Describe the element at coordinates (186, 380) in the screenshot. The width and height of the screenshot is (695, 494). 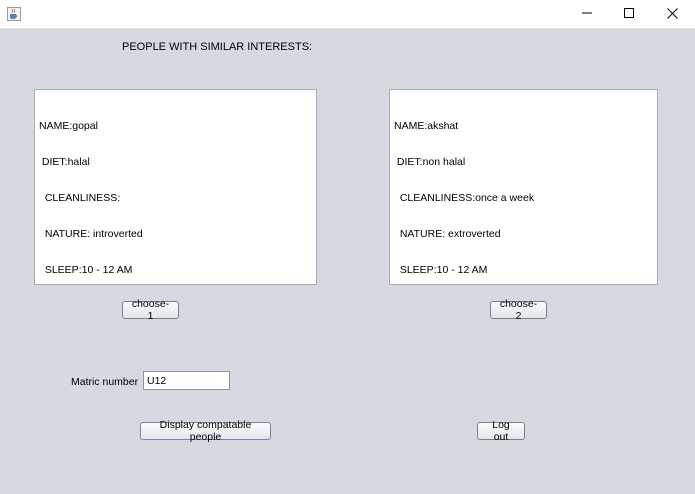
I see `matric-number-input` at that location.